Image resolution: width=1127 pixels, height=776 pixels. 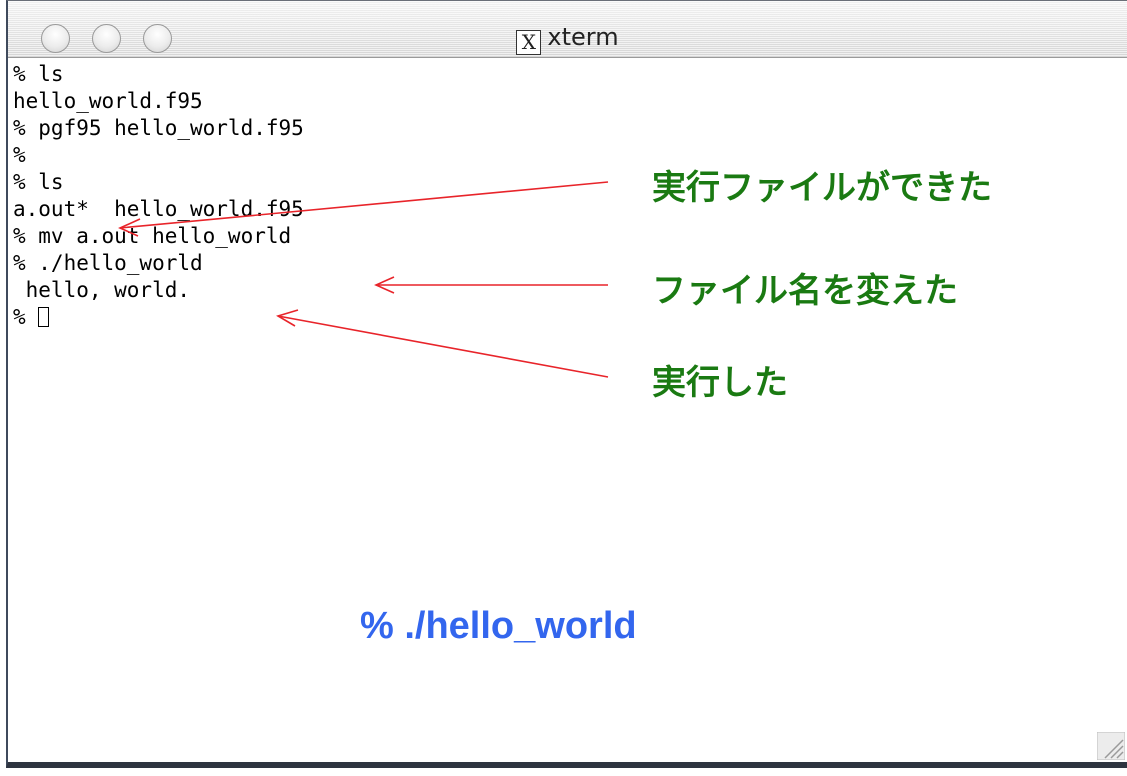 What do you see at coordinates (26, 317) in the screenshot?
I see `prompt: %` at bounding box center [26, 317].